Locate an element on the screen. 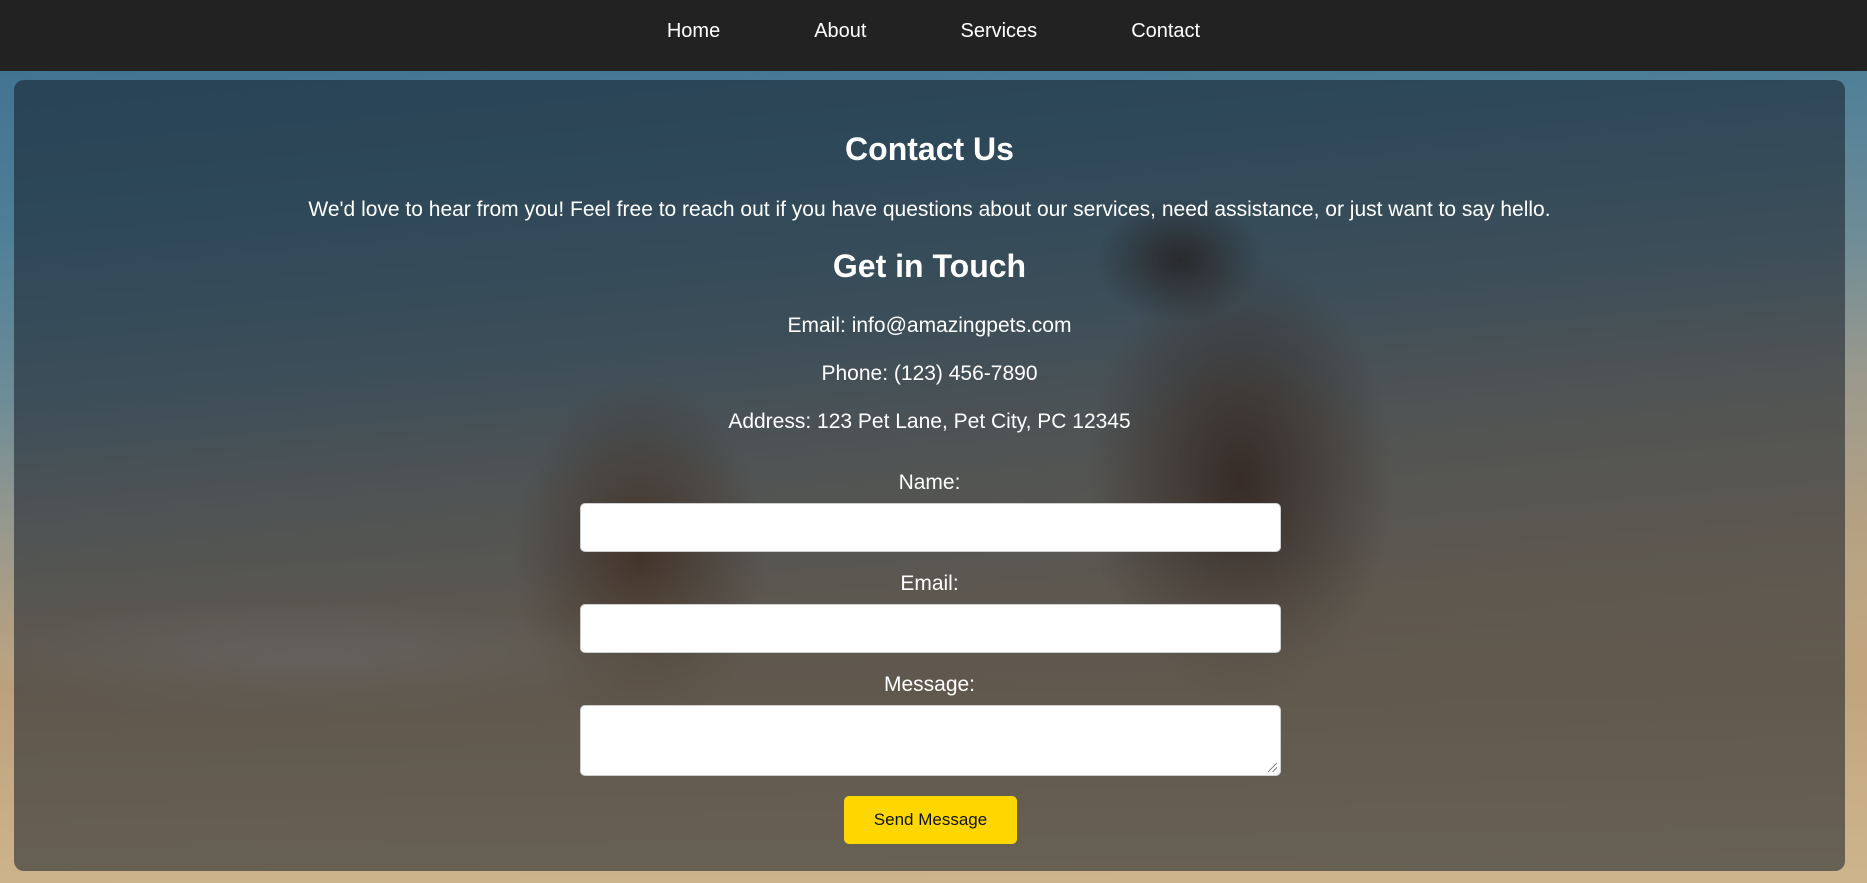 The height and width of the screenshot is (883, 1867). nav-contact-link: Contact is located at coordinates (1165, 21).